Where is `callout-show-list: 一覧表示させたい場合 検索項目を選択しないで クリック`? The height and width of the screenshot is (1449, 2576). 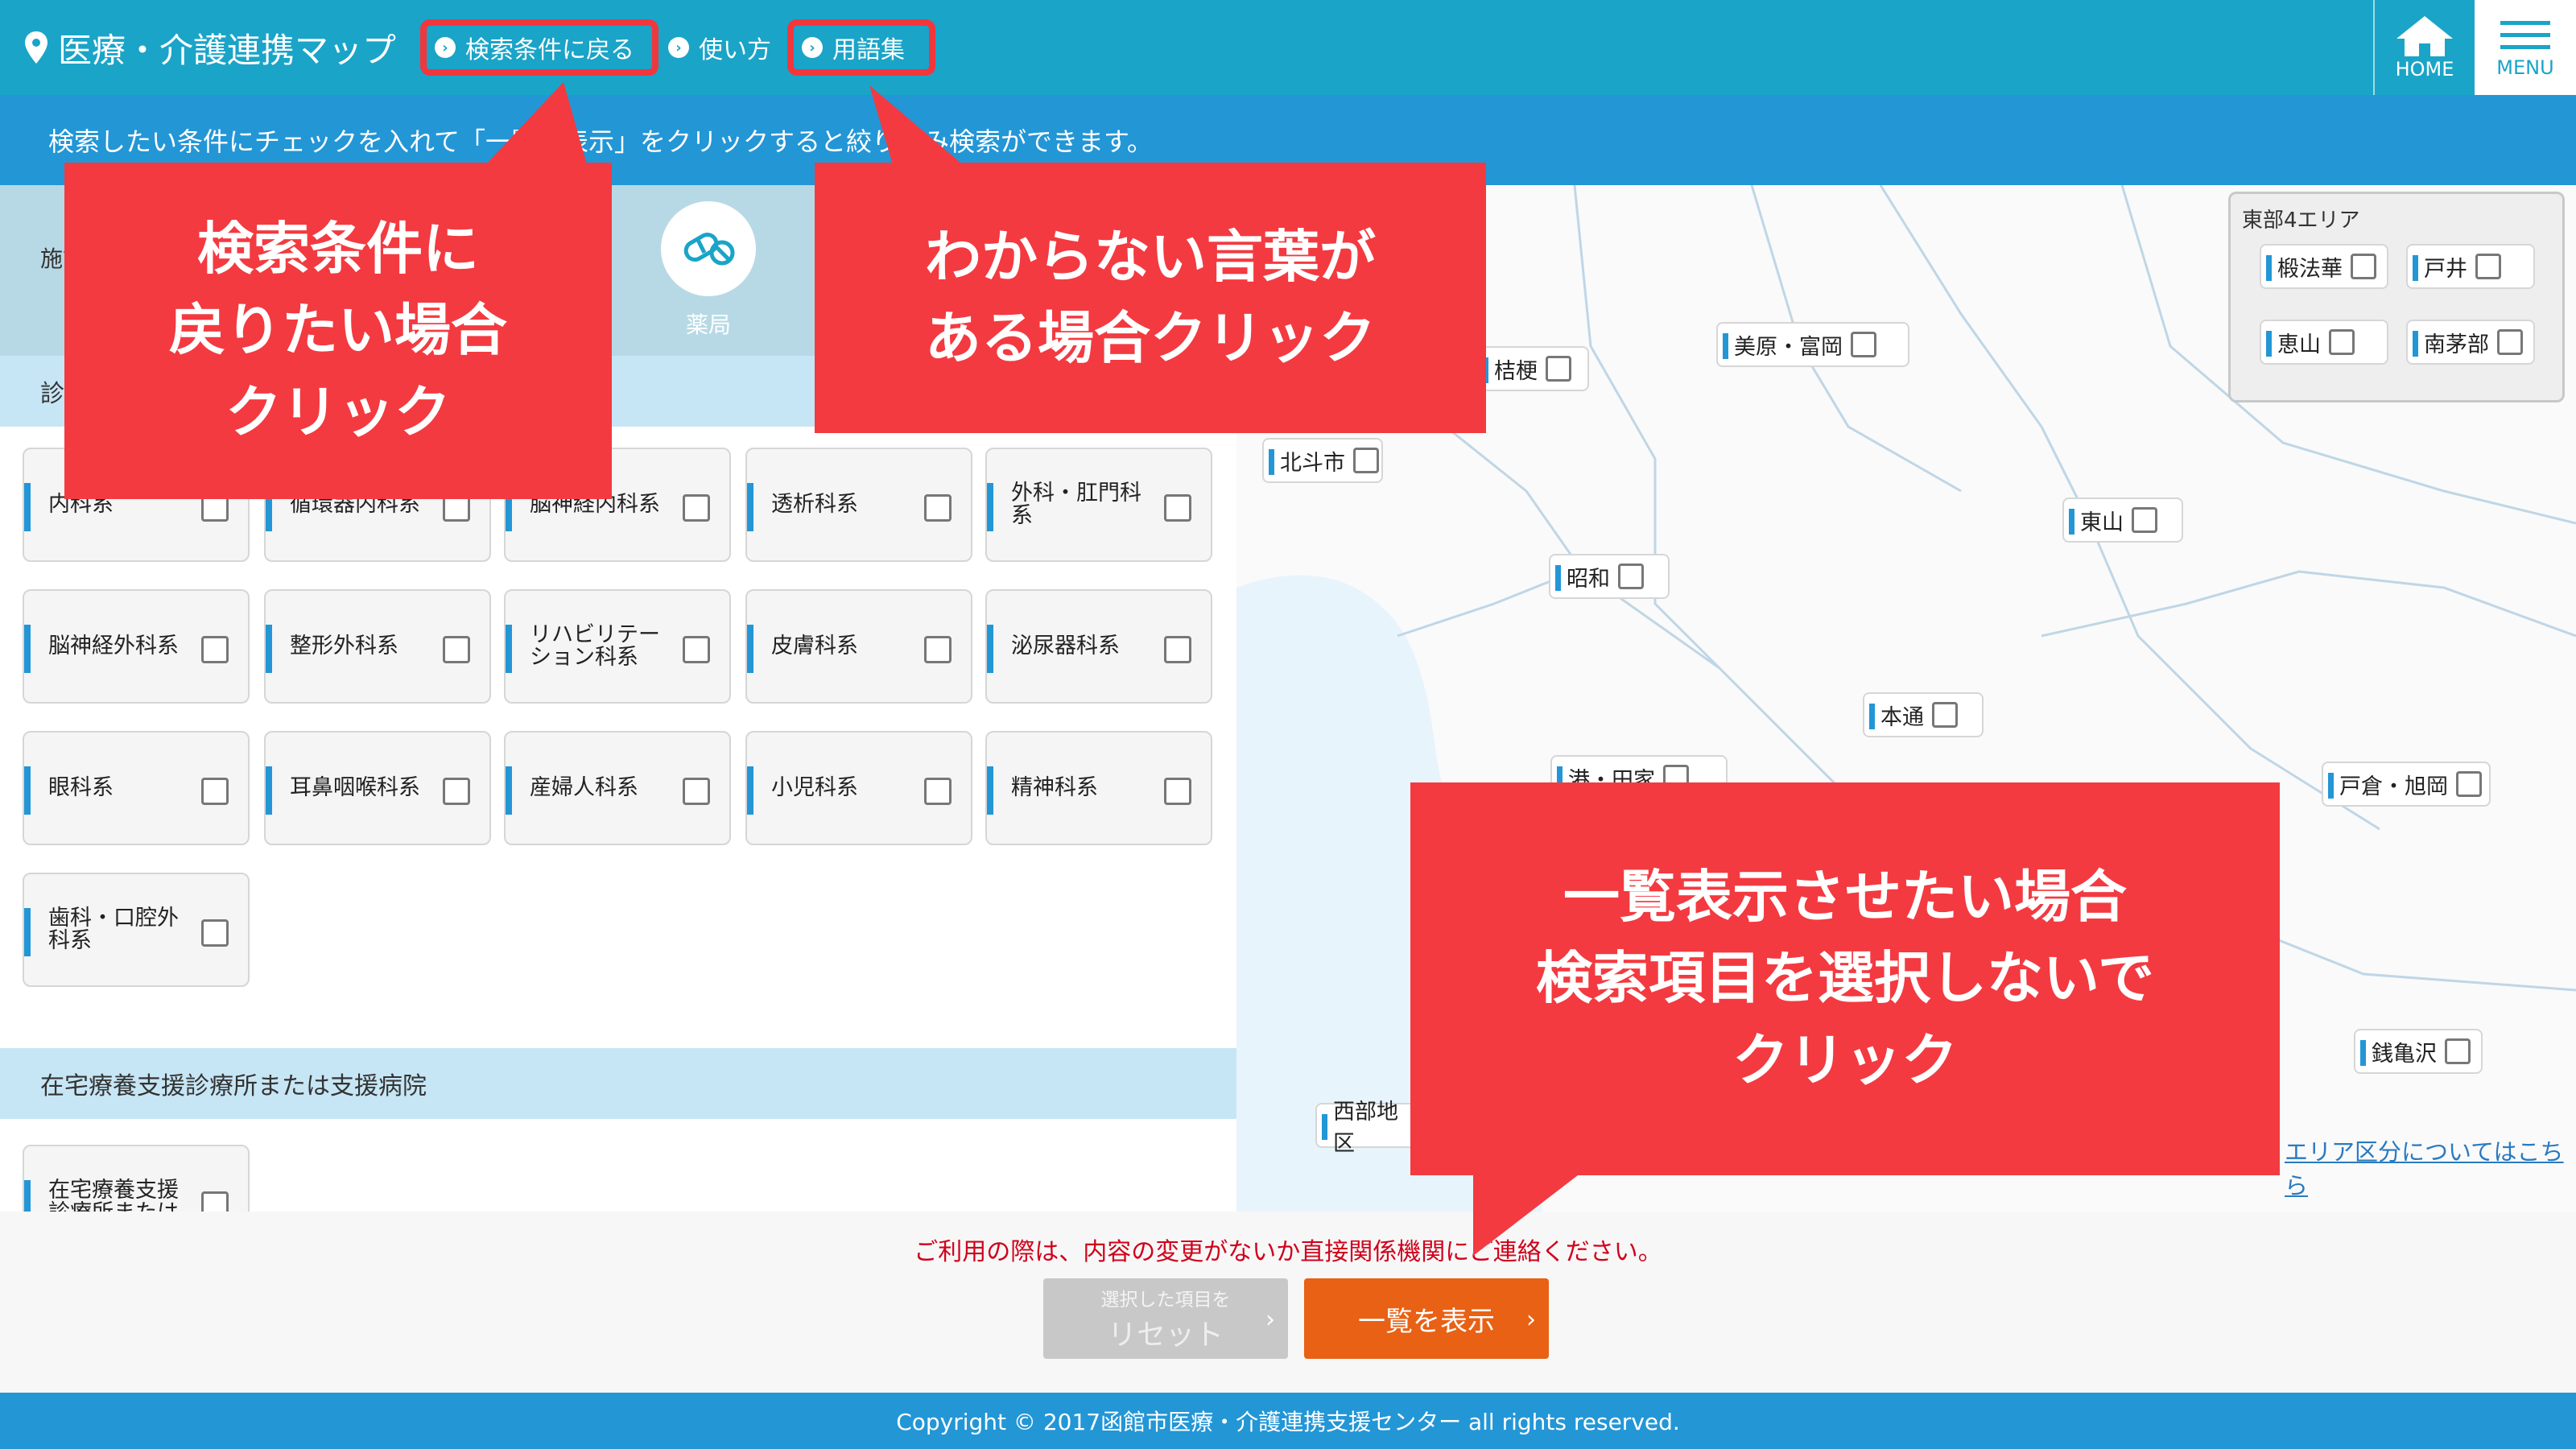
callout-show-list: 一覧表示させたい場合 検索項目を選択しないで クリック is located at coordinates (1845, 978).